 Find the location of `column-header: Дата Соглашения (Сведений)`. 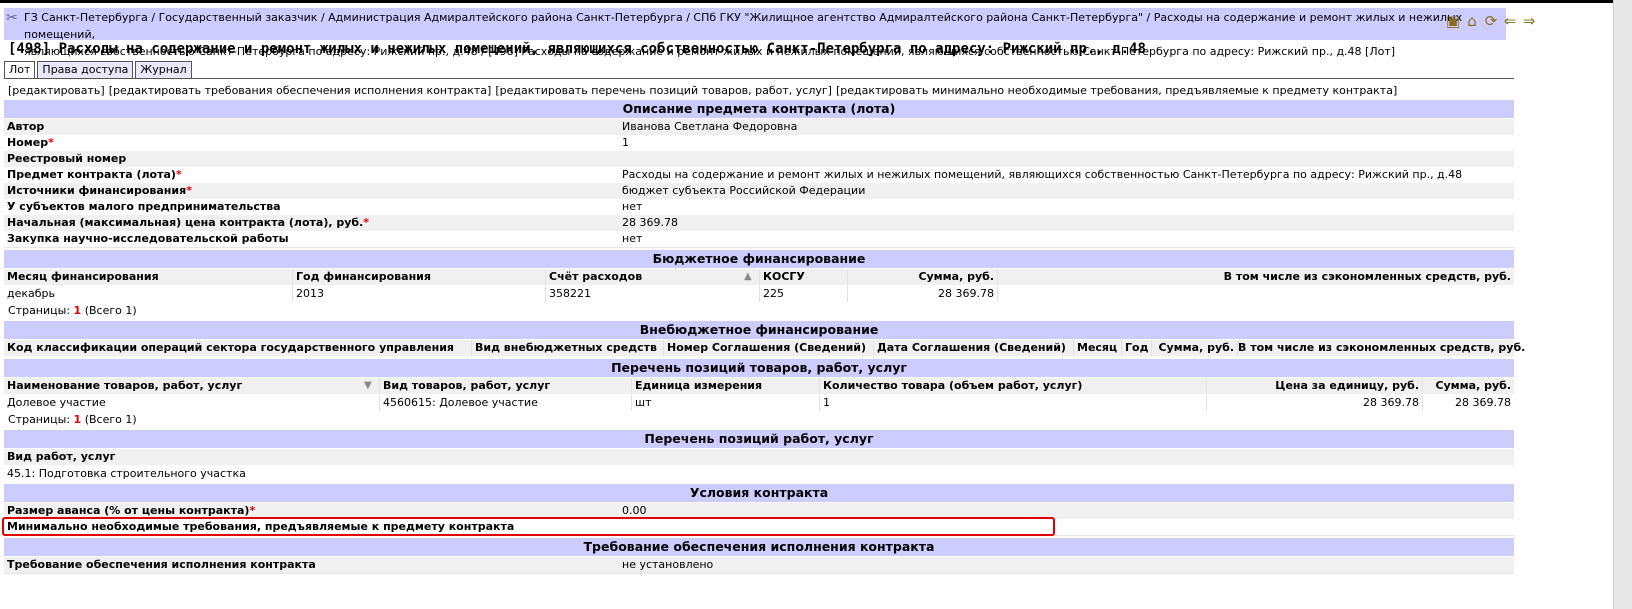

column-header: Дата Соглашения (Сведений) is located at coordinates (974, 348).